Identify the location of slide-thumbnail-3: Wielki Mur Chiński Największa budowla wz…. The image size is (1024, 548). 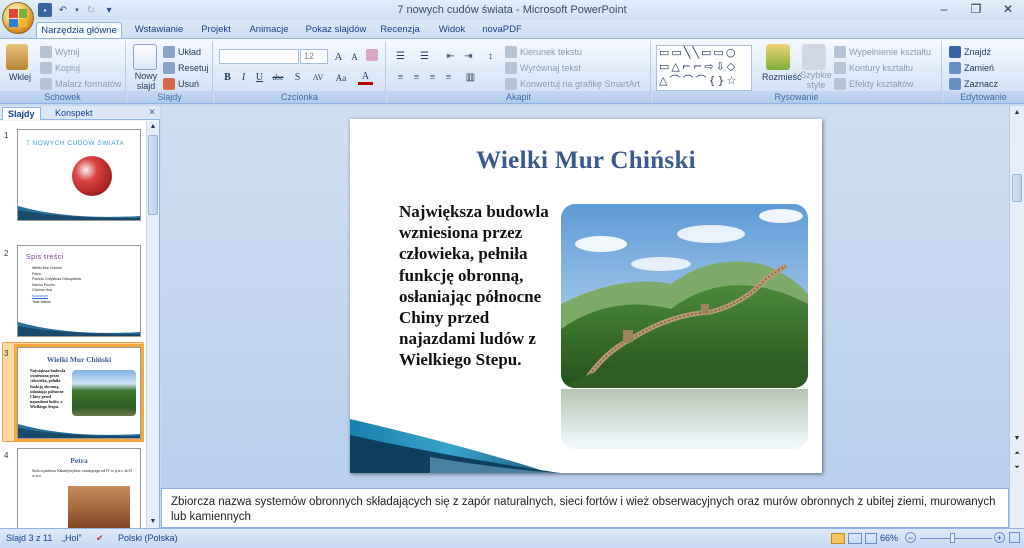
(79, 393).